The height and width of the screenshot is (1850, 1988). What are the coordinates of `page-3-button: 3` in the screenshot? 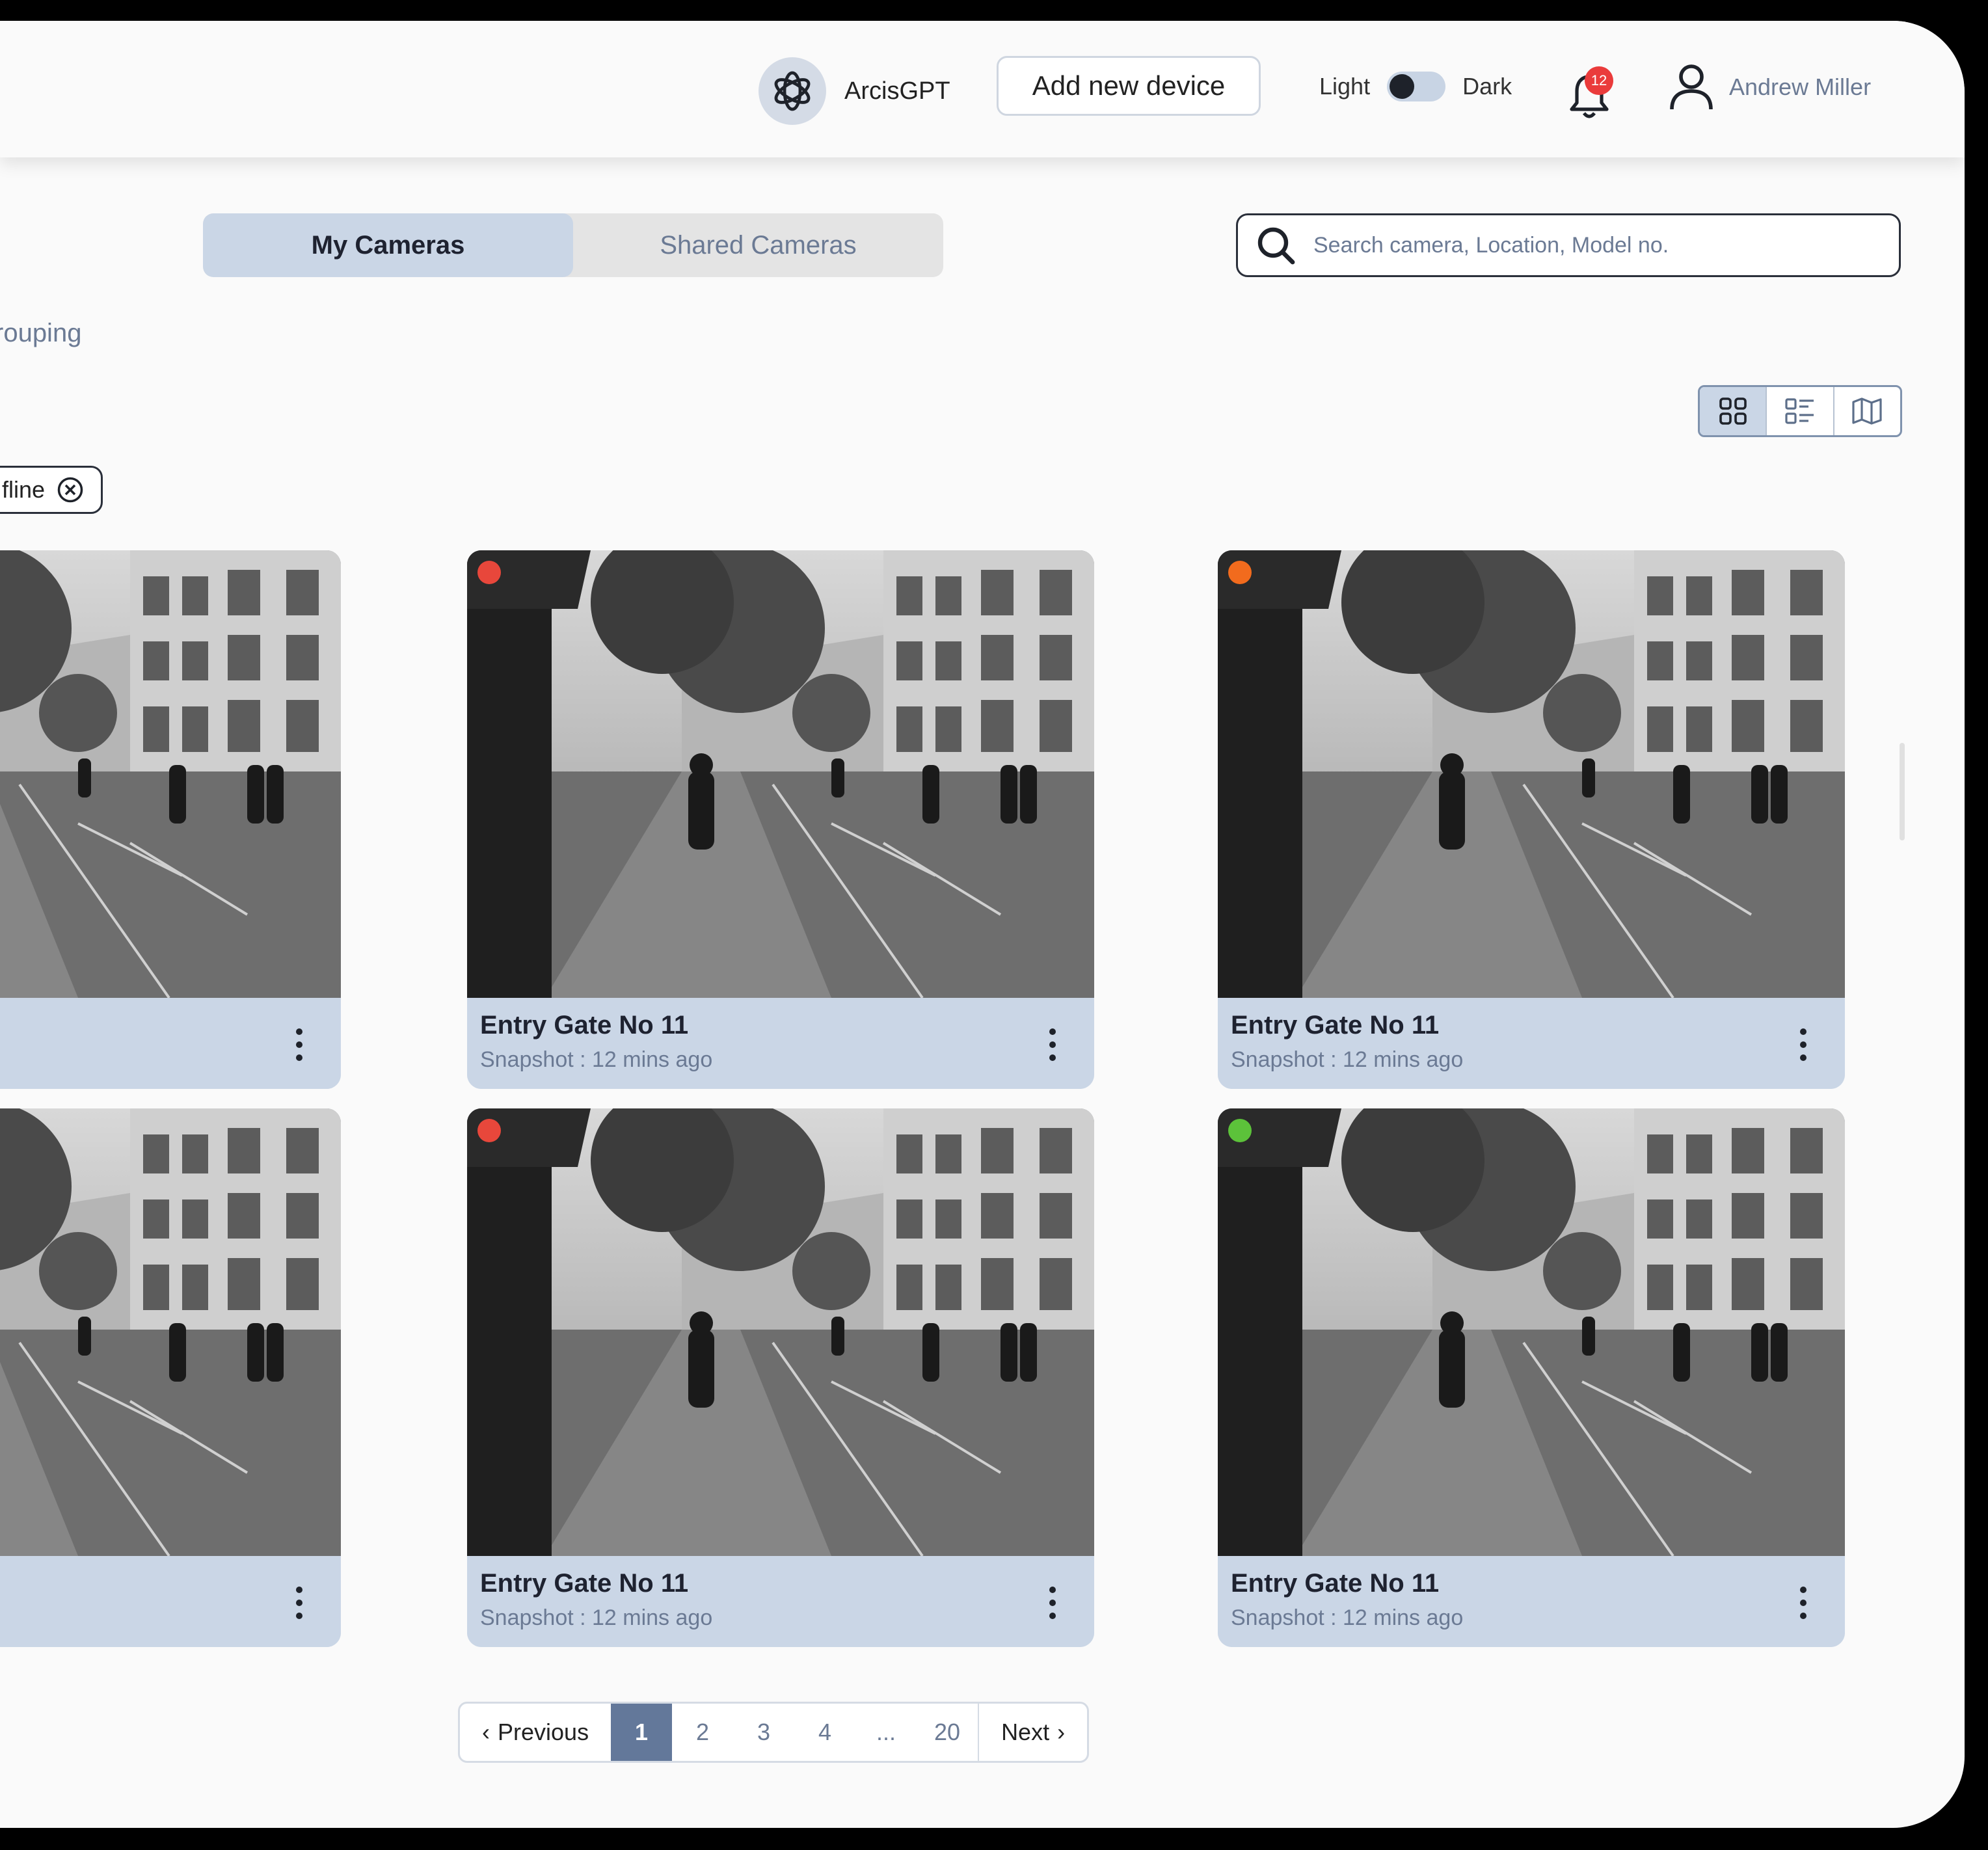 It's located at (763, 1732).